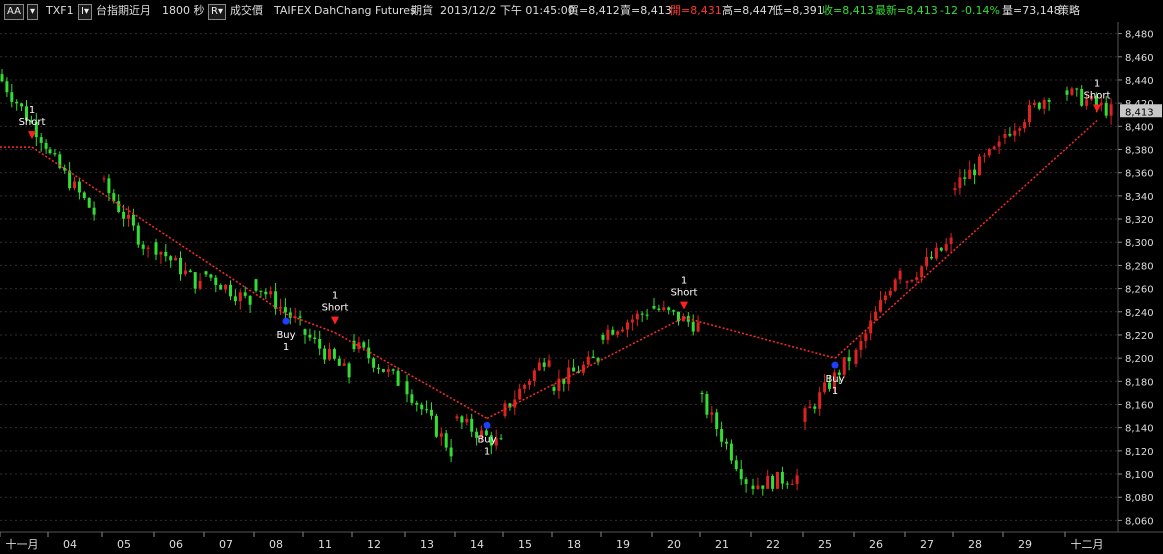 The width and height of the screenshot is (1163, 554). What do you see at coordinates (183, 10) in the screenshot?
I see `interval-label: 1800 秒` at bounding box center [183, 10].